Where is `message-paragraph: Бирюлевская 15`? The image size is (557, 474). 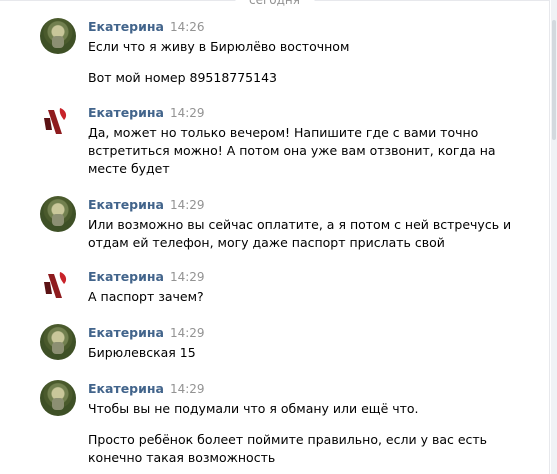
message-paragraph: Бирюлевская 15 is located at coordinates (142, 352).